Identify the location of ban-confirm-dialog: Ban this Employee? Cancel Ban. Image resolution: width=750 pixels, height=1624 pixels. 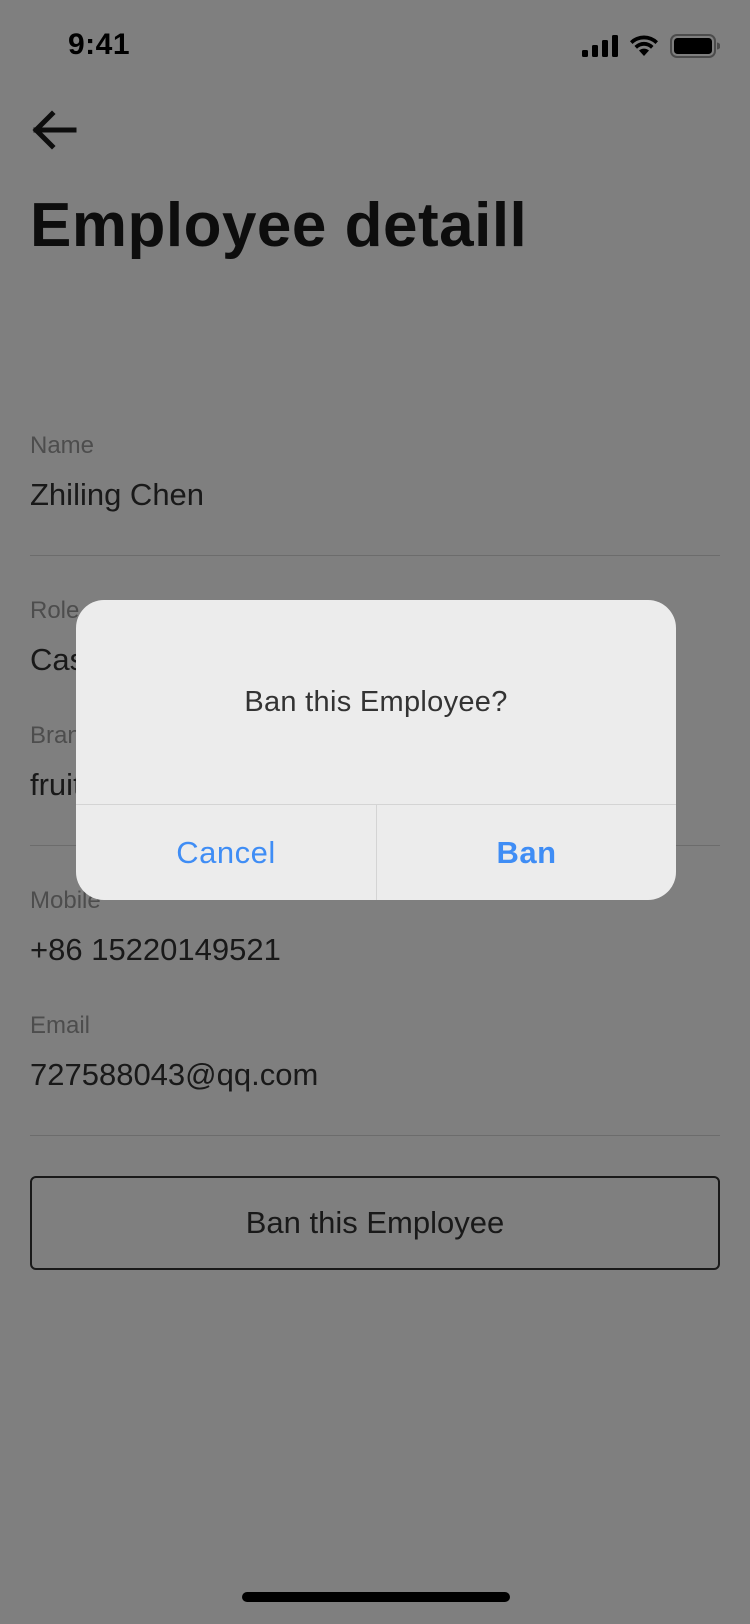
(376, 750).